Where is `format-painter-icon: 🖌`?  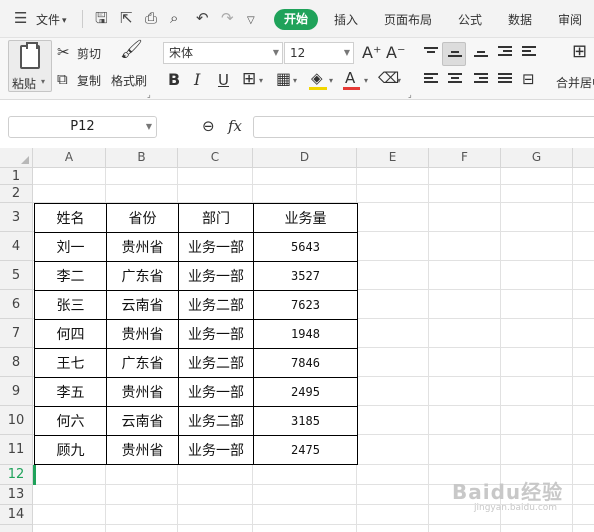 format-painter-icon: 🖌 is located at coordinates (131, 50).